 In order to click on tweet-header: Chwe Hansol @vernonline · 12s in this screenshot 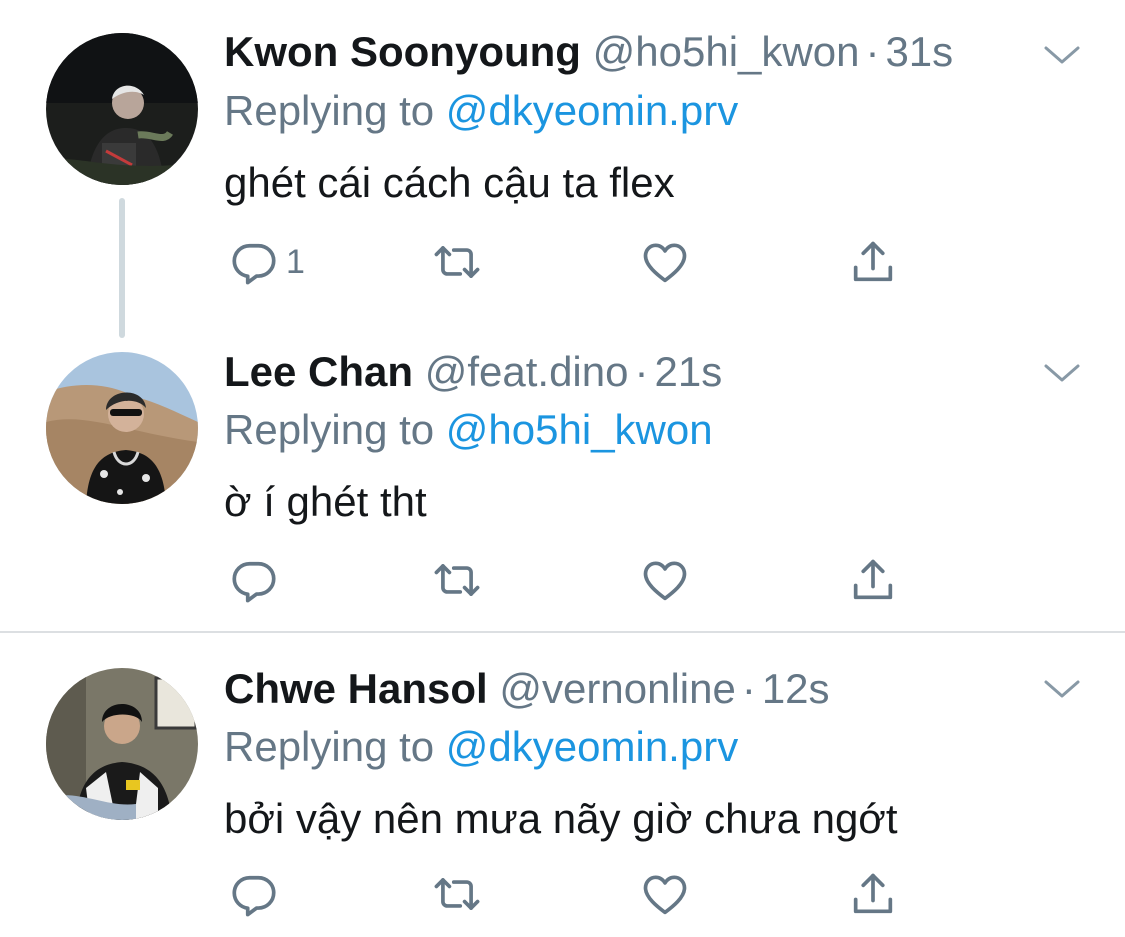, I will do `click(527, 689)`.